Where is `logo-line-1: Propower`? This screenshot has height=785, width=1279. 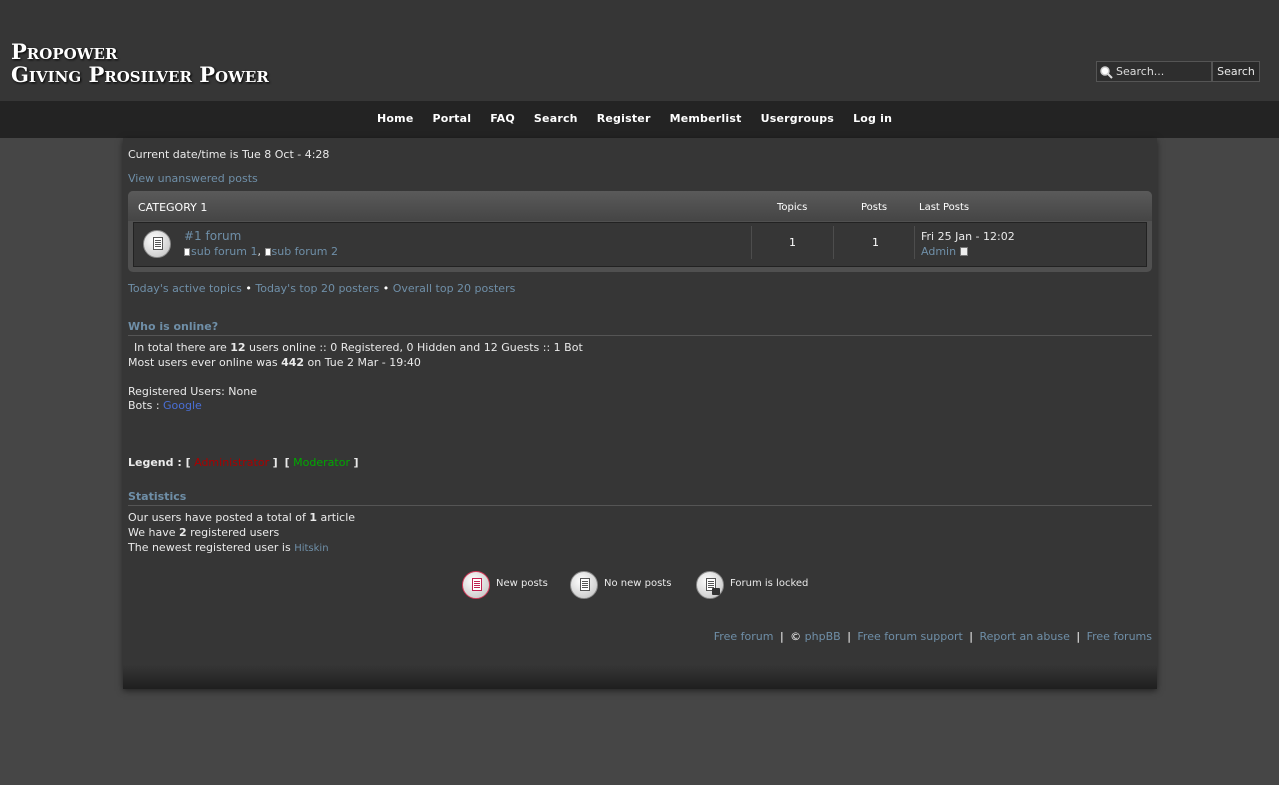
logo-line-1: Propower is located at coordinates (64, 51).